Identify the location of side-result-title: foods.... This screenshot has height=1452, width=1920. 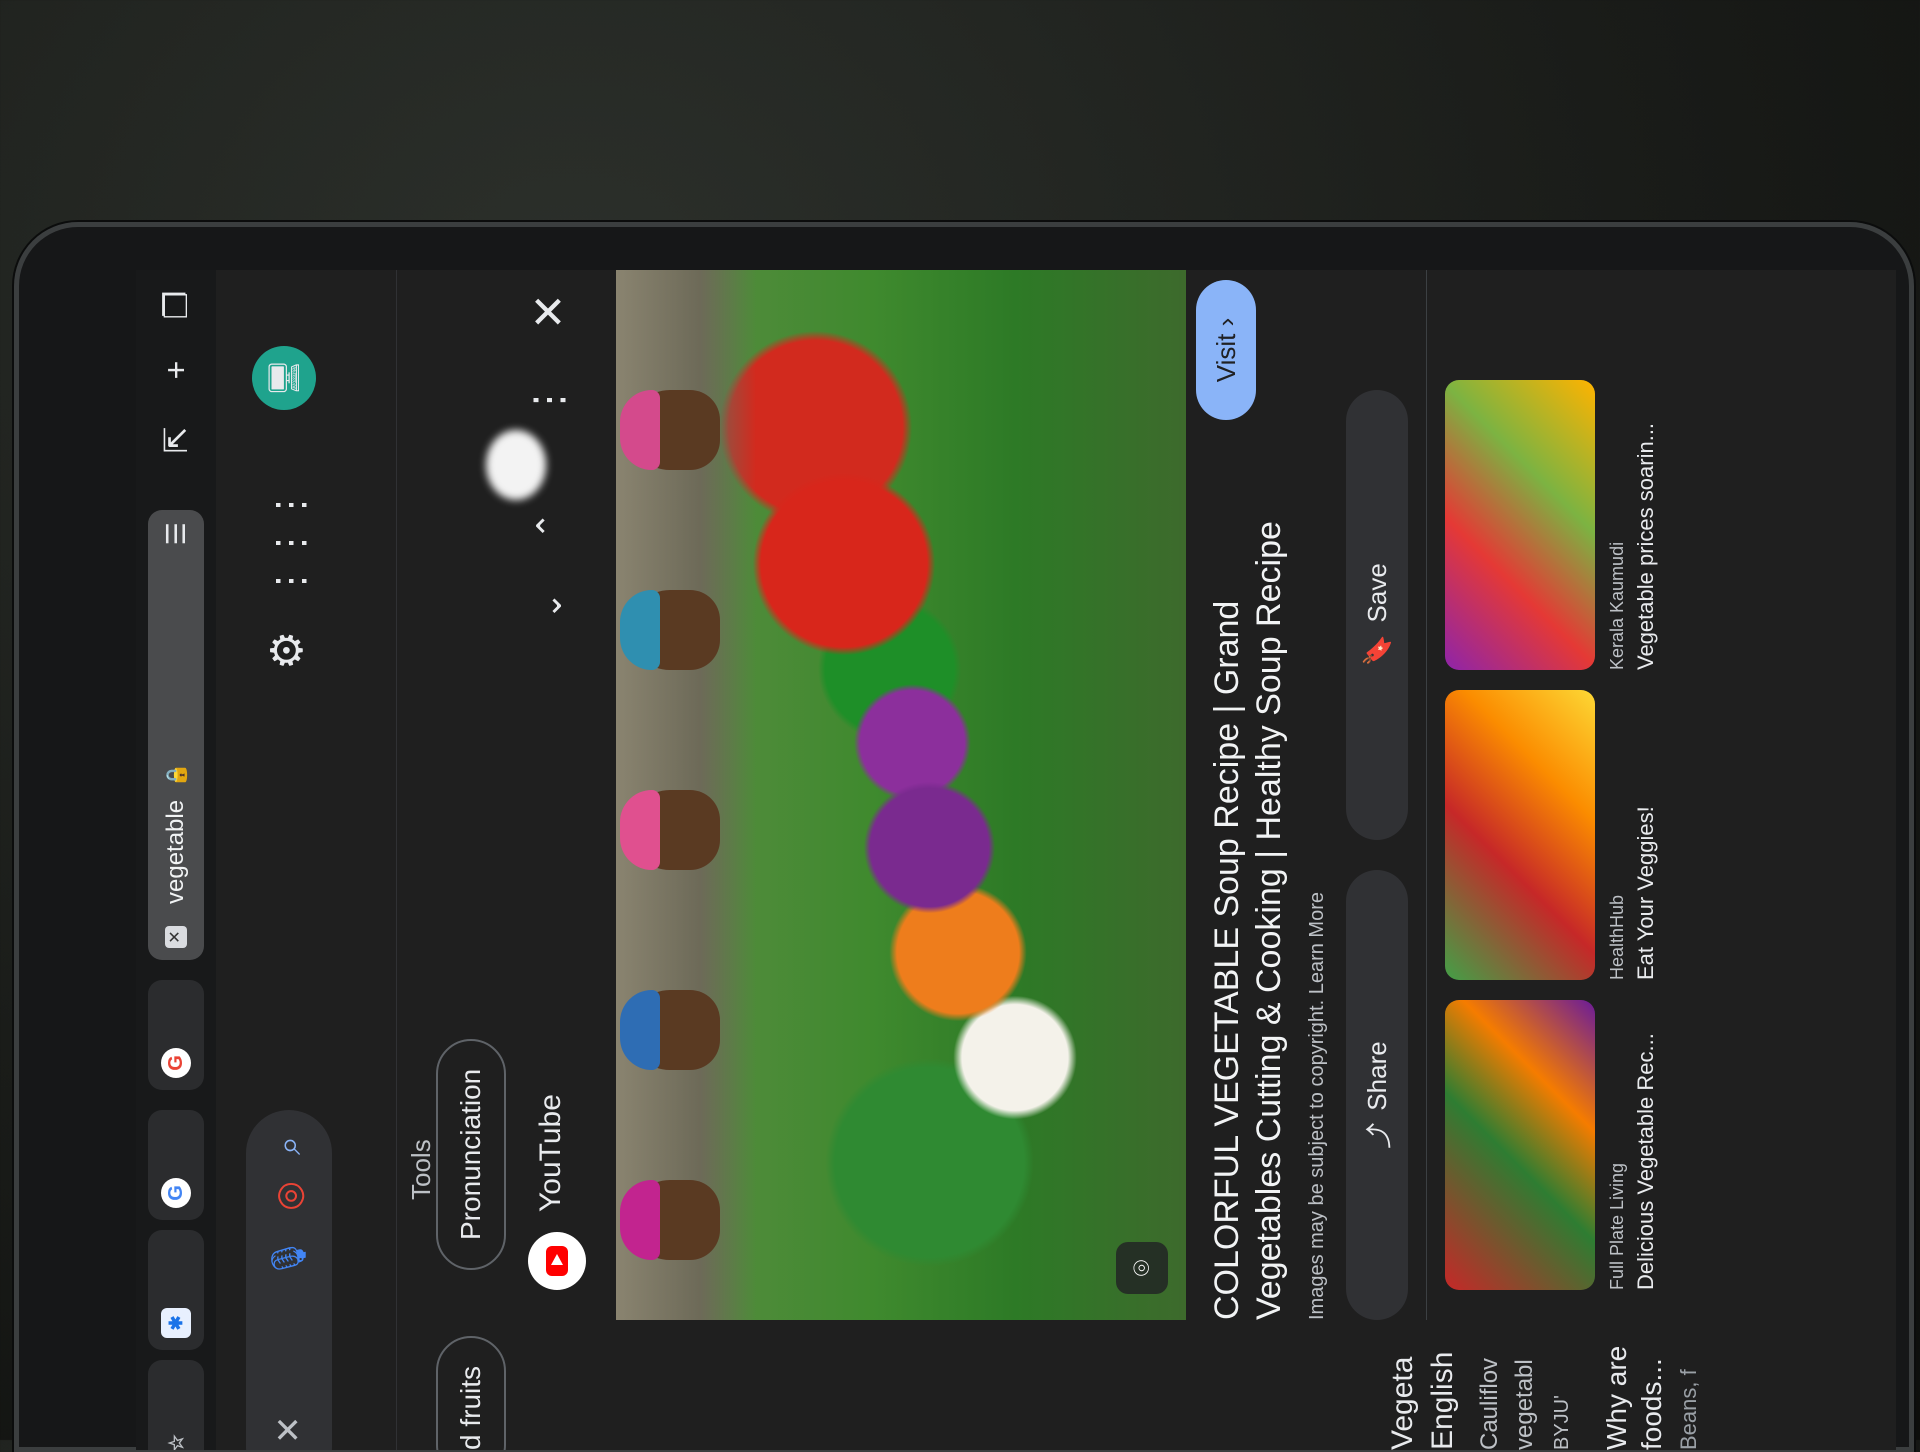
(1652, 1404).